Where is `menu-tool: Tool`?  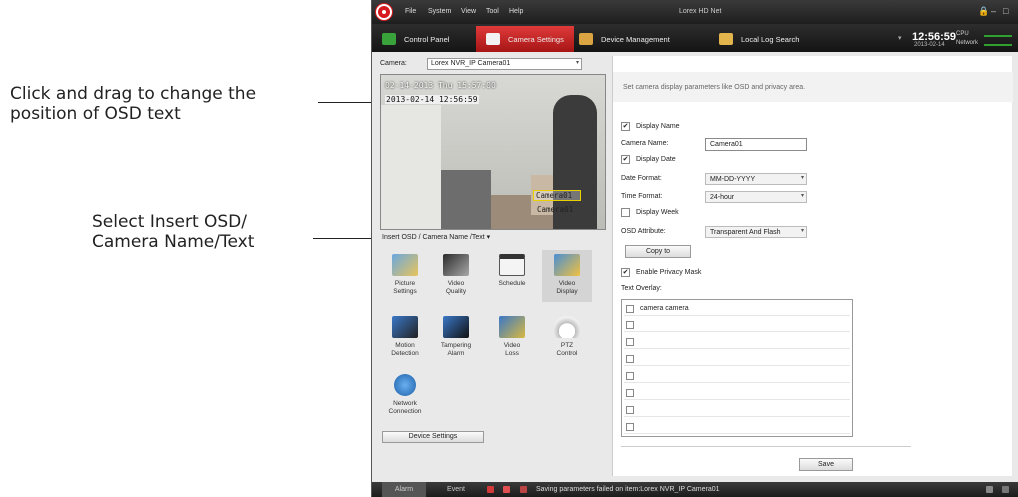 menu-tool: Tool is located at coordinates (492, 11).